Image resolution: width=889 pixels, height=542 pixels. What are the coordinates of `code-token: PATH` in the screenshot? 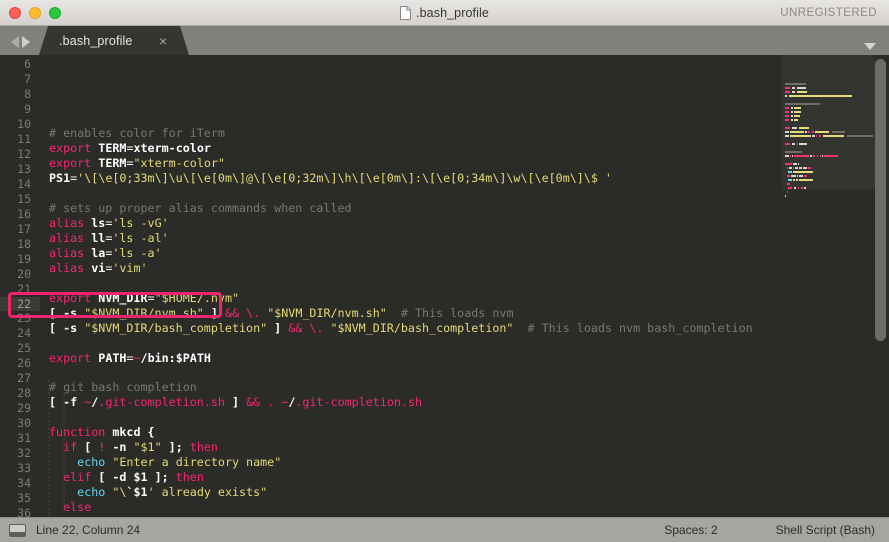 It's located at (112, 357).